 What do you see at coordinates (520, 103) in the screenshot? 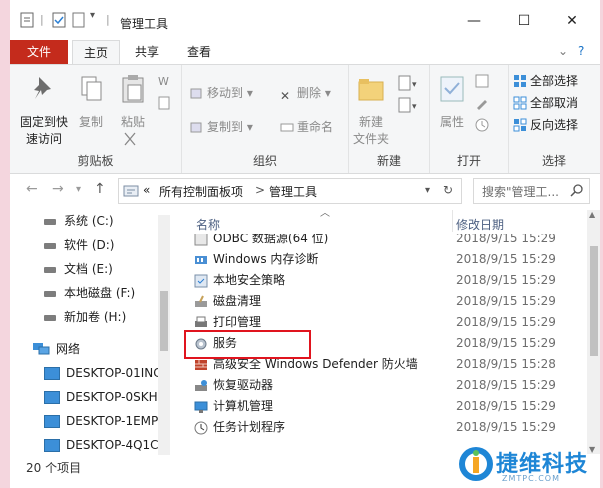
I see `select-none-icon` at bounding box center [520, 103].